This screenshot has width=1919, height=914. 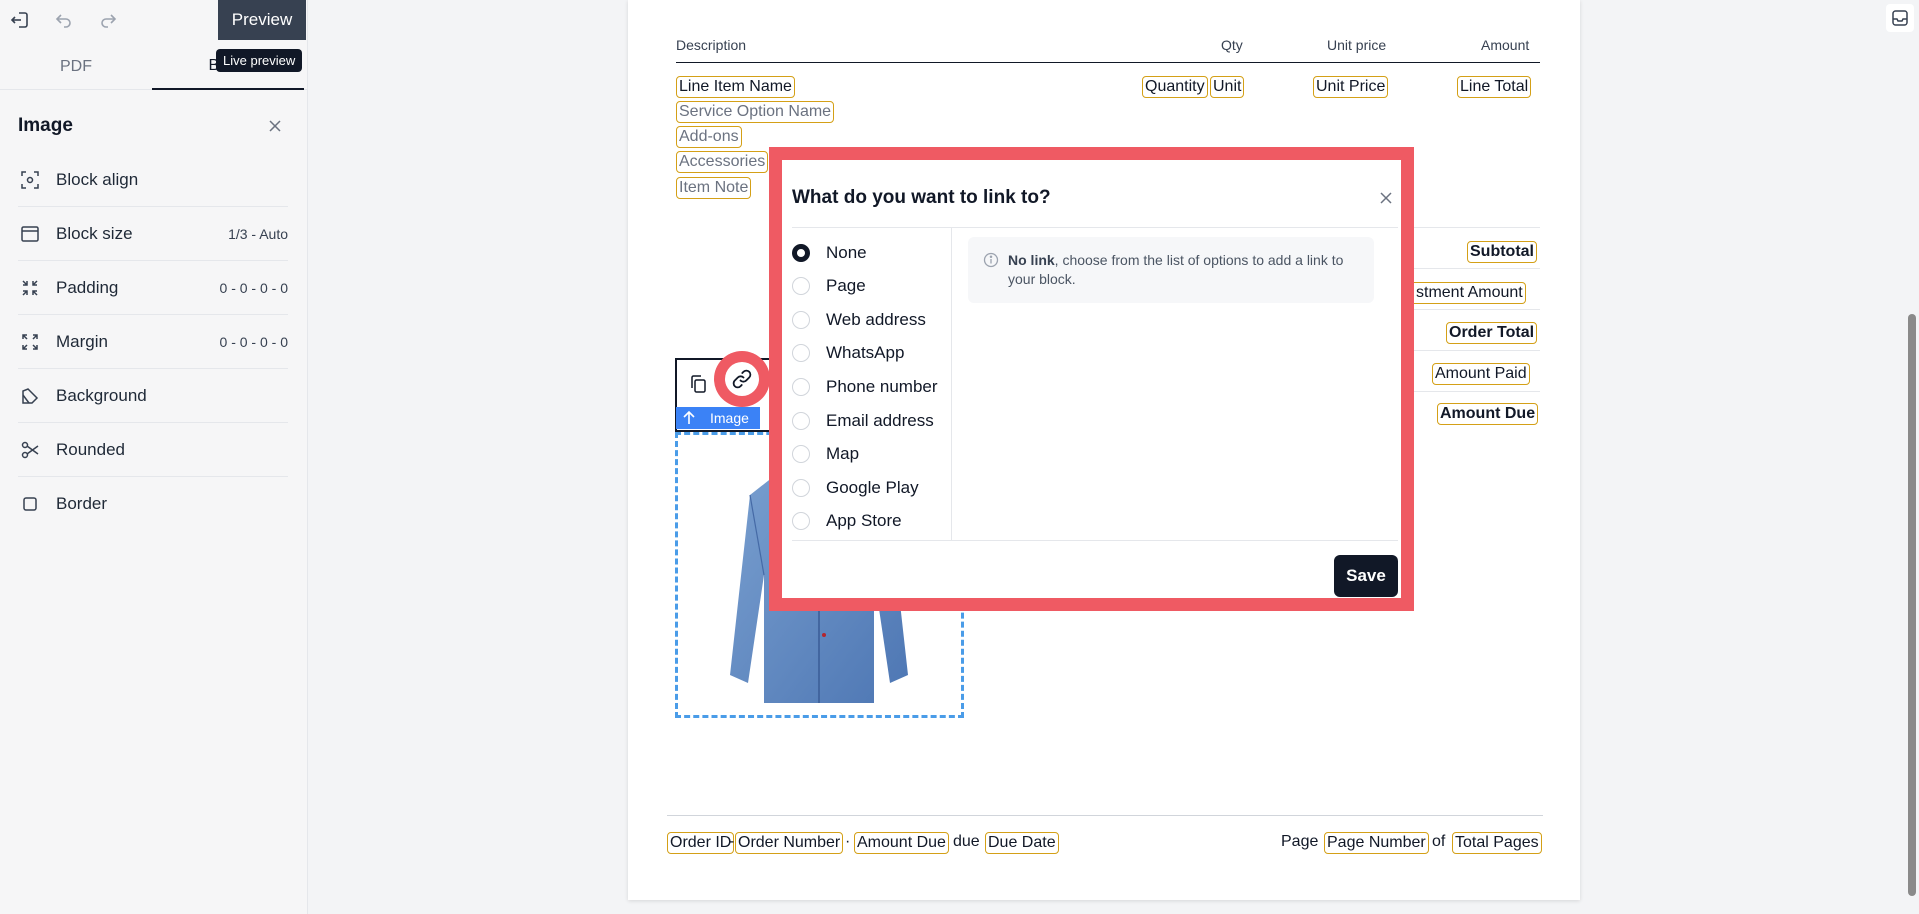 I want to click on prop-label: Margin, so click(x=82, y=341).